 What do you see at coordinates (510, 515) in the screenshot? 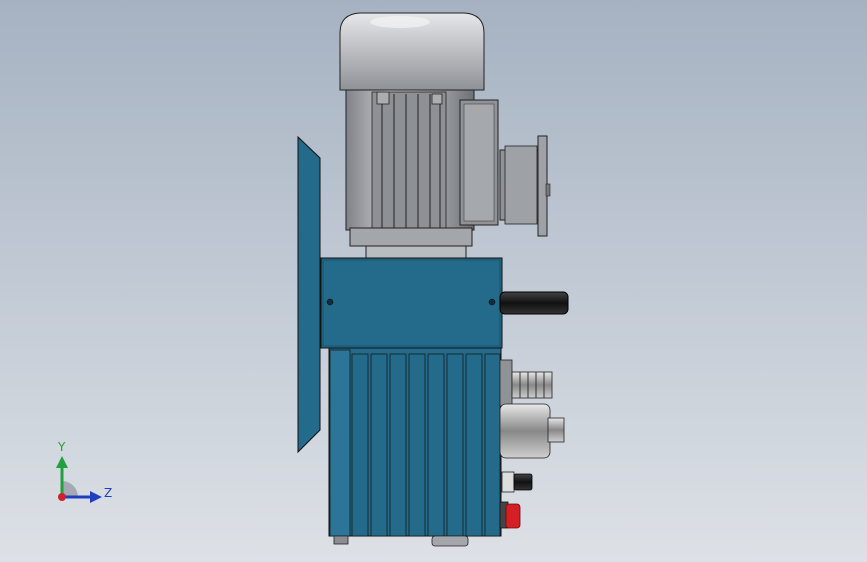
I see `red-button-icon` at bounding box center [510, 515].